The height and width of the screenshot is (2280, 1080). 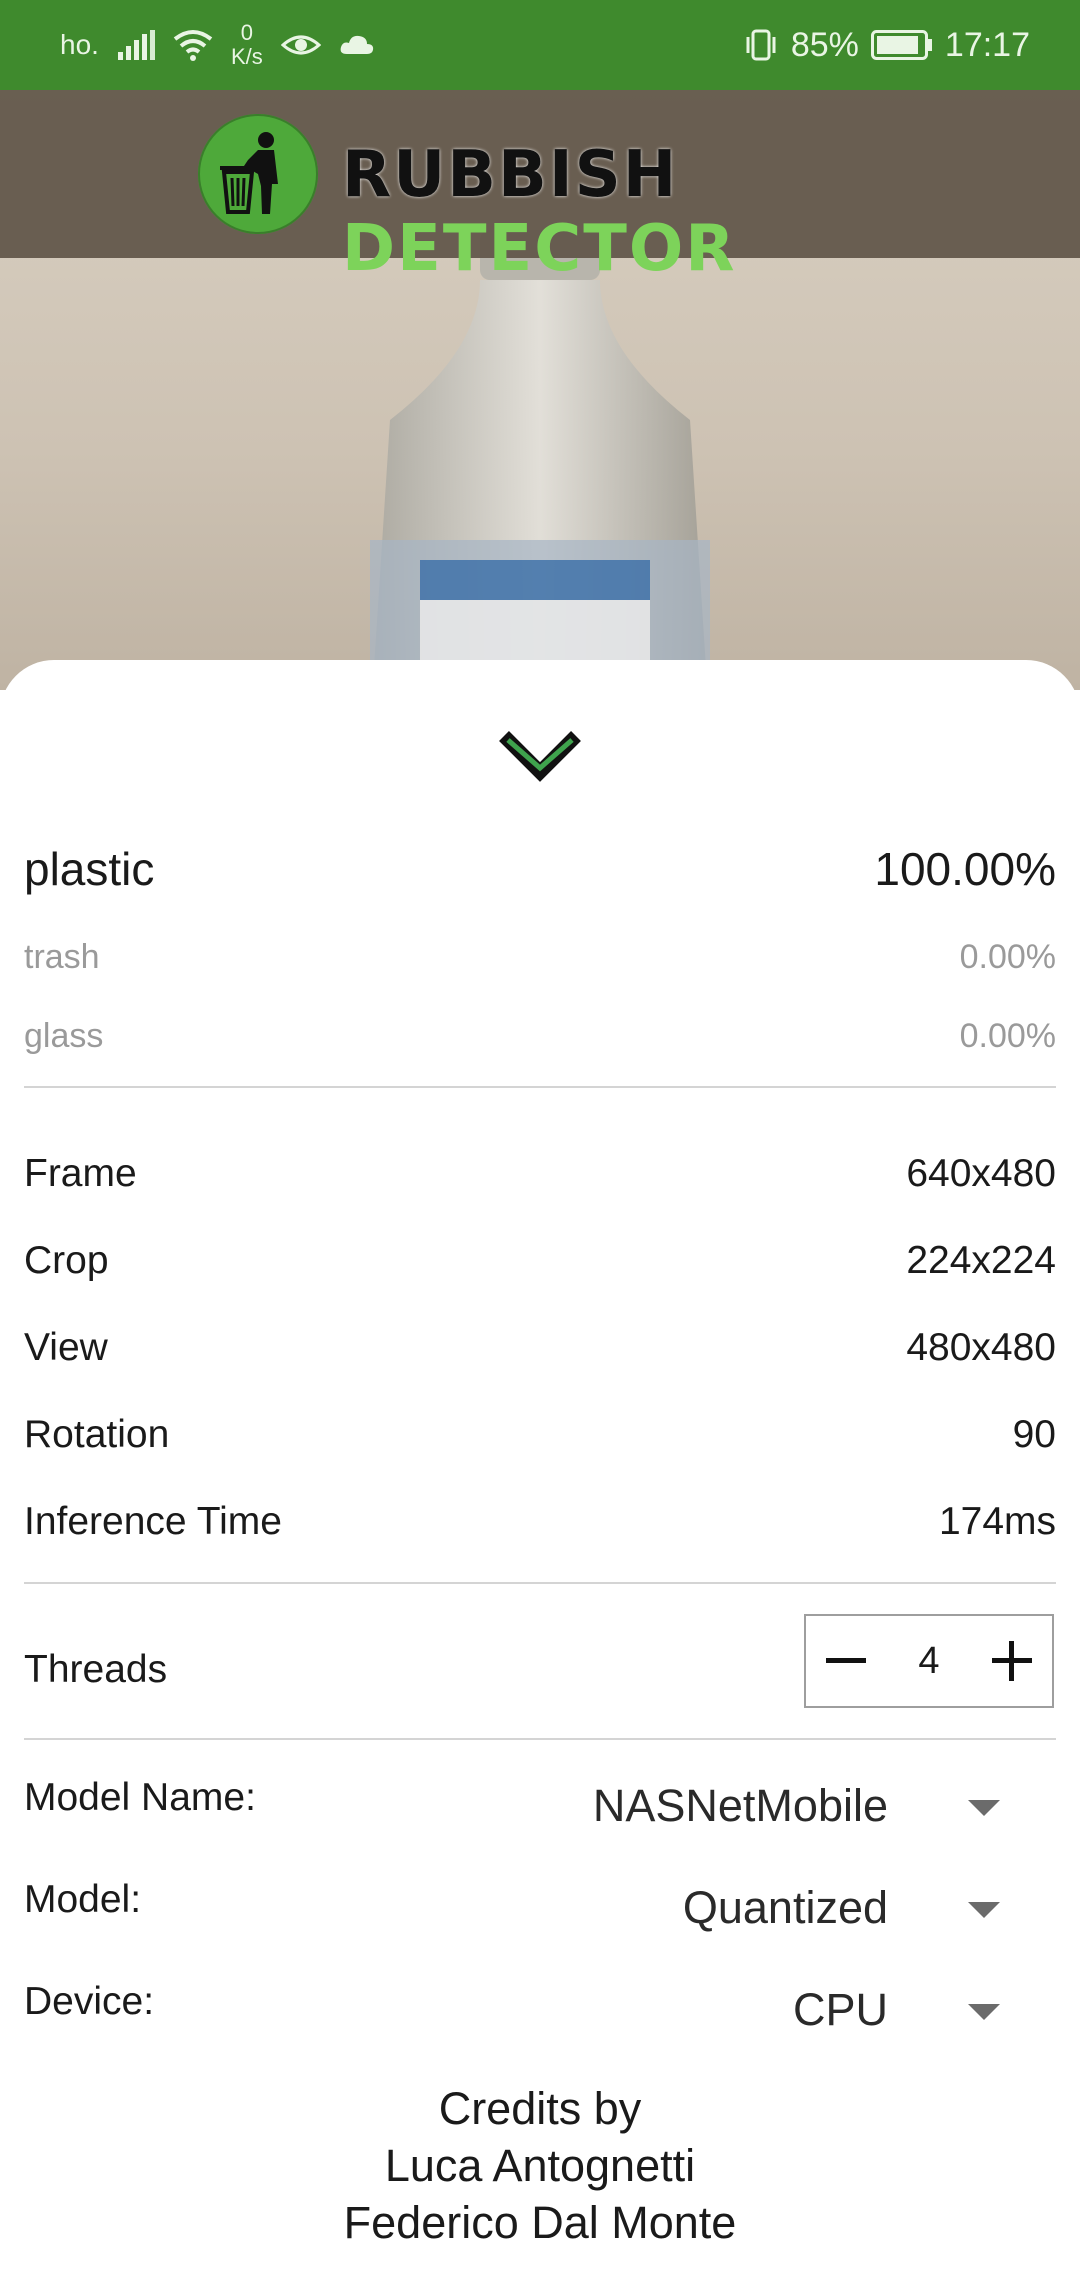 What do you see at coordinates (62, 957) in the screenshot?
I see `result-label: trash` at bounding box center [62, 957].